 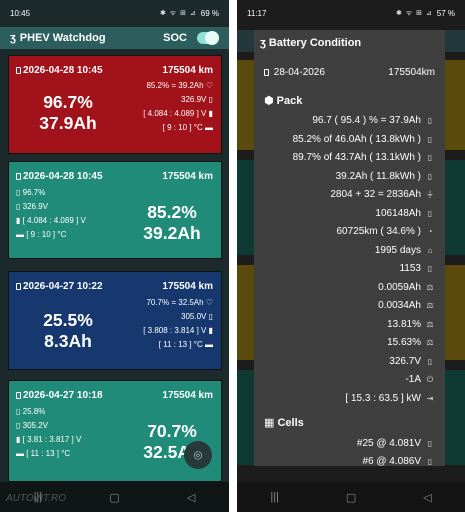 What do you see at coordinates (417, 268) in the screenshot?
I see `pack-cycles-row: 1153 ▯` at bounding box center [417, 268].